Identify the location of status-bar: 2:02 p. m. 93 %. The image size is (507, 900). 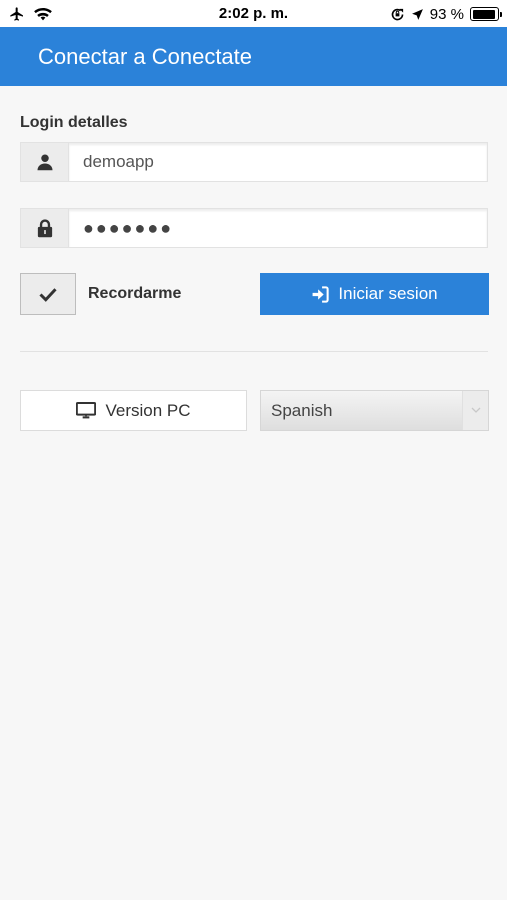
(253, 13).